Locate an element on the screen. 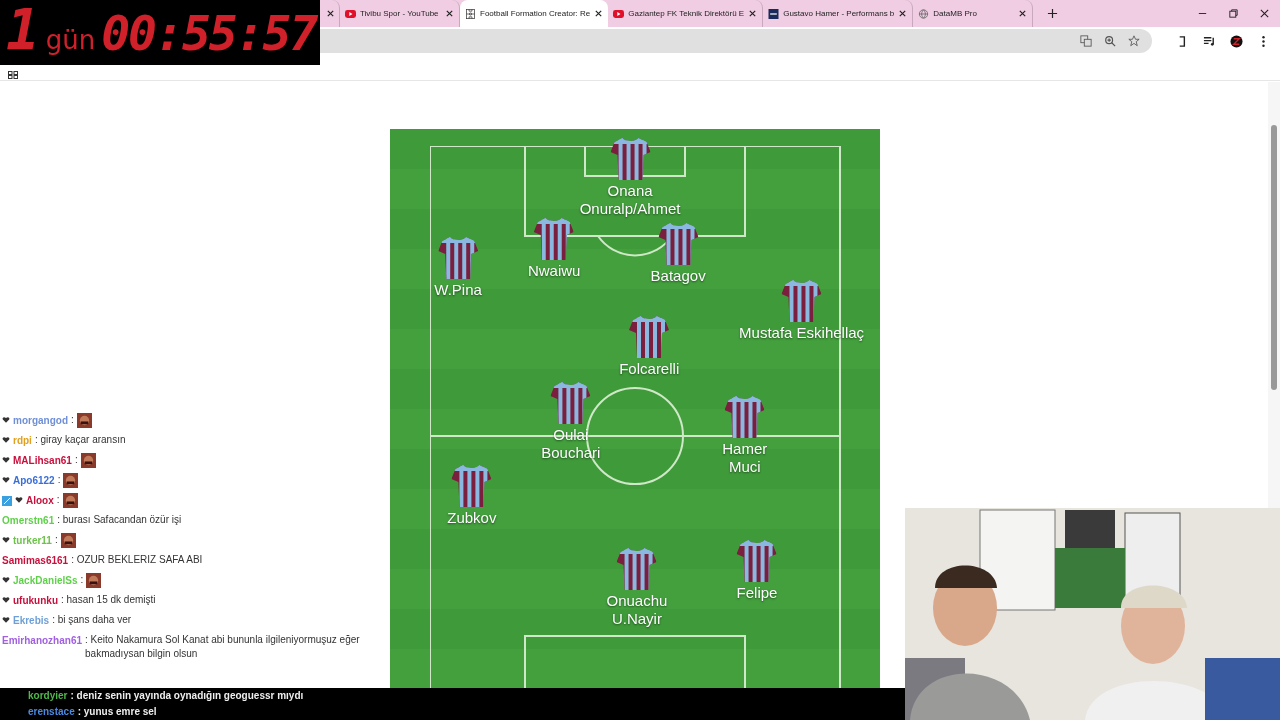 This screenshot has height=720, width=1280. player-name: Onuachu is located at coordinates (637, 601).